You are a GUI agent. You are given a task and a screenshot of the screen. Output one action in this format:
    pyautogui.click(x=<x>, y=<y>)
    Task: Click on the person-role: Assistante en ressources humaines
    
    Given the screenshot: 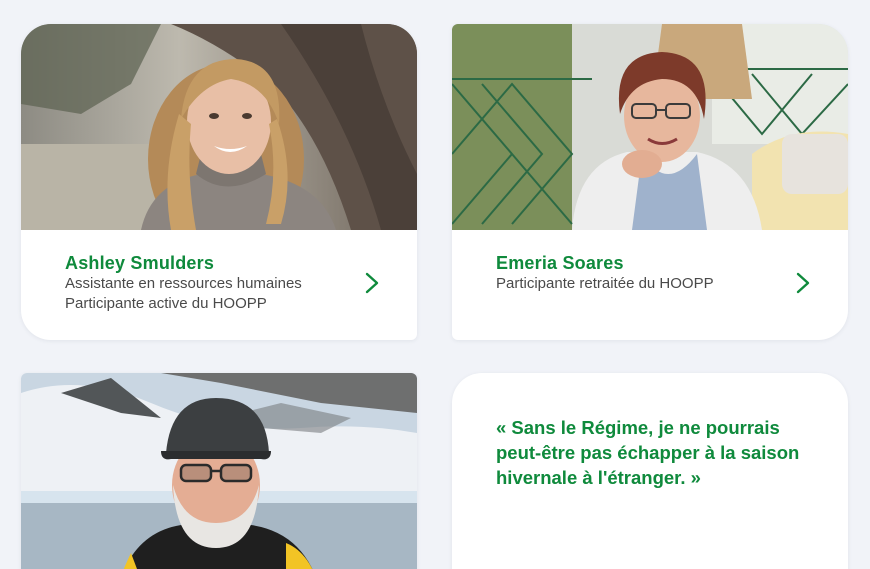 What is the action you would take?
    pyautogui.click(x=183, y=283)
    